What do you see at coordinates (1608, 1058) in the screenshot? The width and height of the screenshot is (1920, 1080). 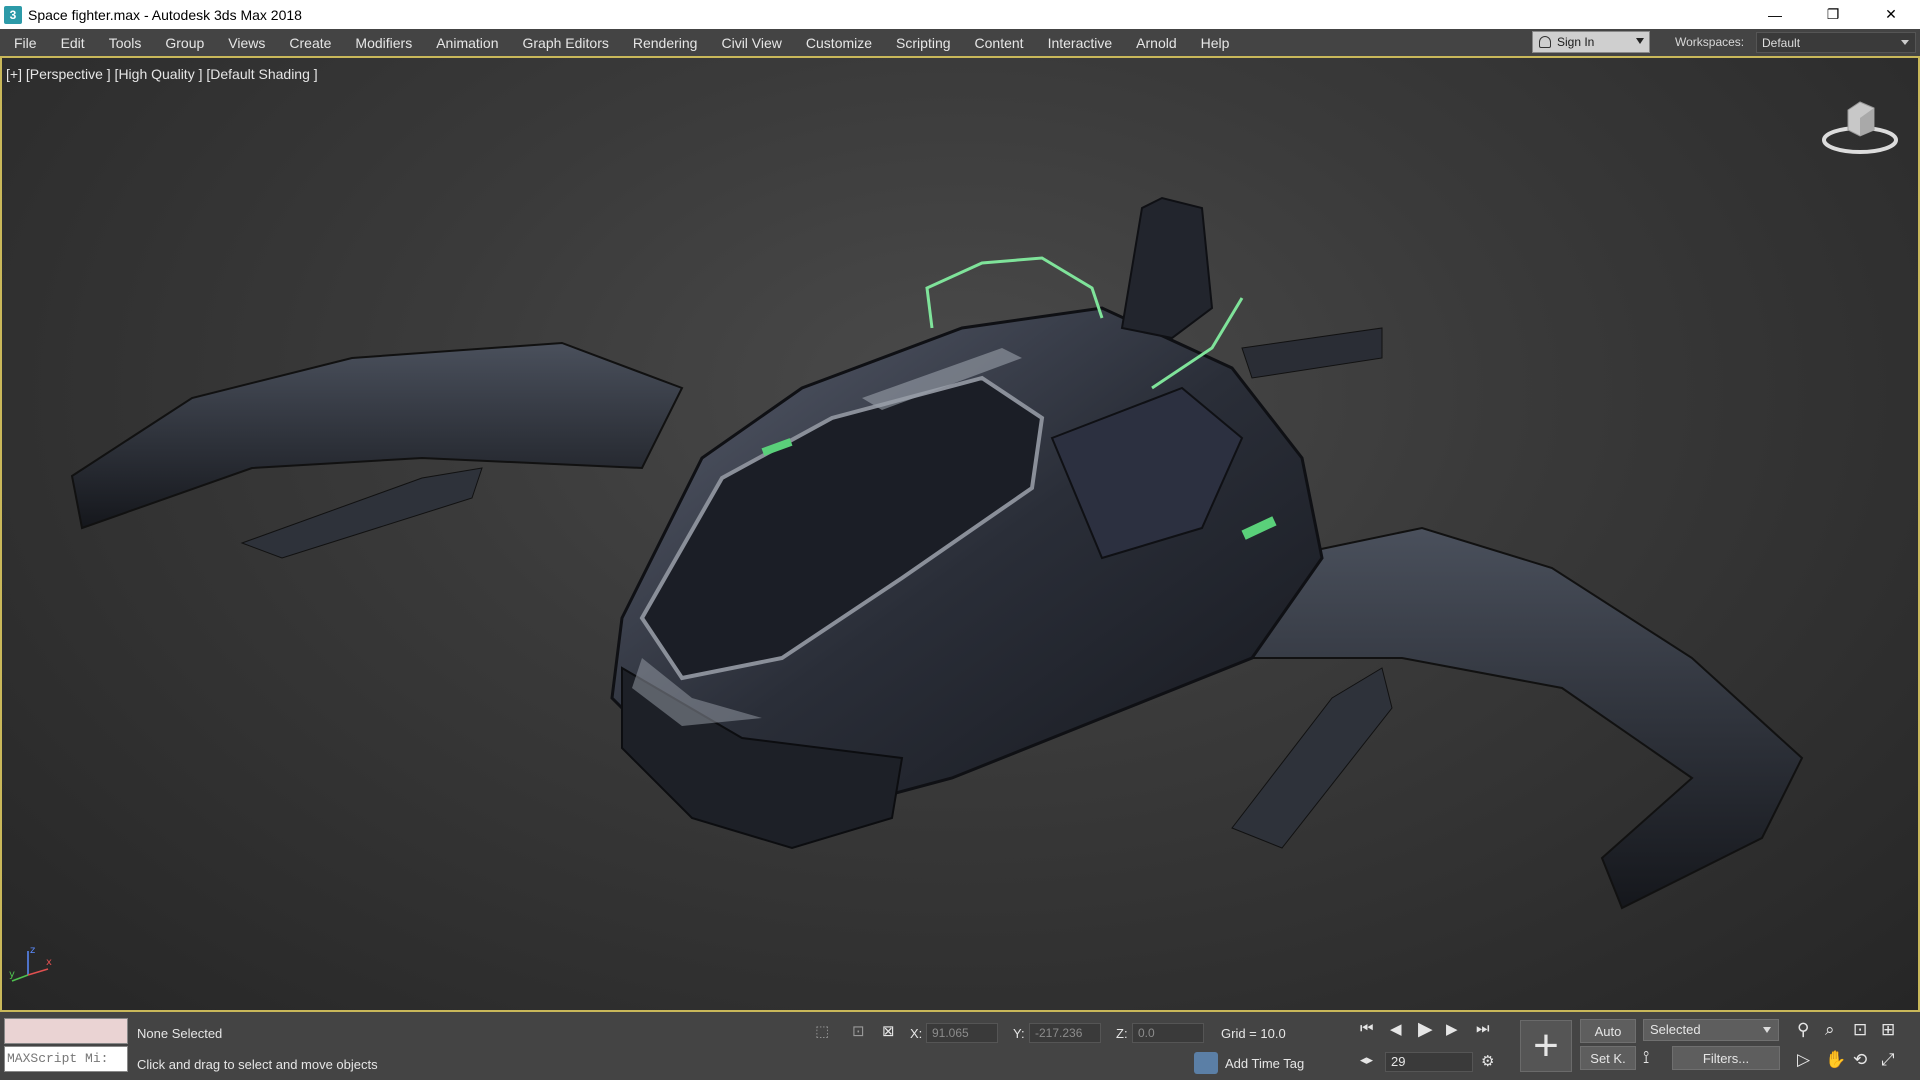 I see `set-key-button: Set K.` at bounding box center [1608, 1058].